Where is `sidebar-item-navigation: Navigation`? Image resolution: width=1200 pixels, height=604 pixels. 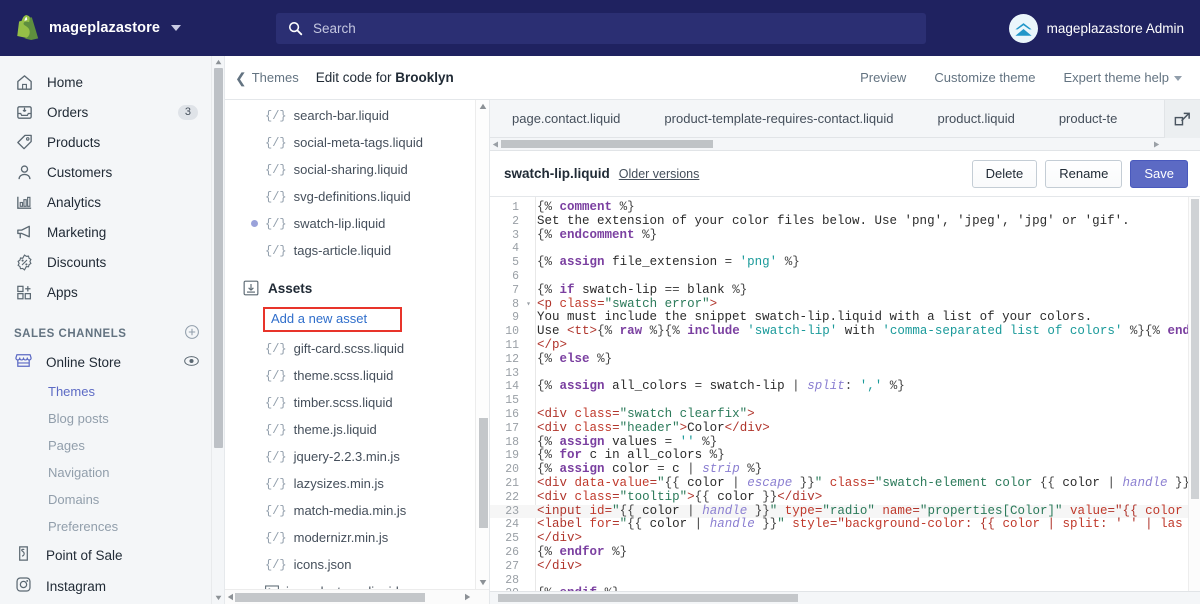 sidebar-item-navigation: Navigation is located at coordinates (112, 472).